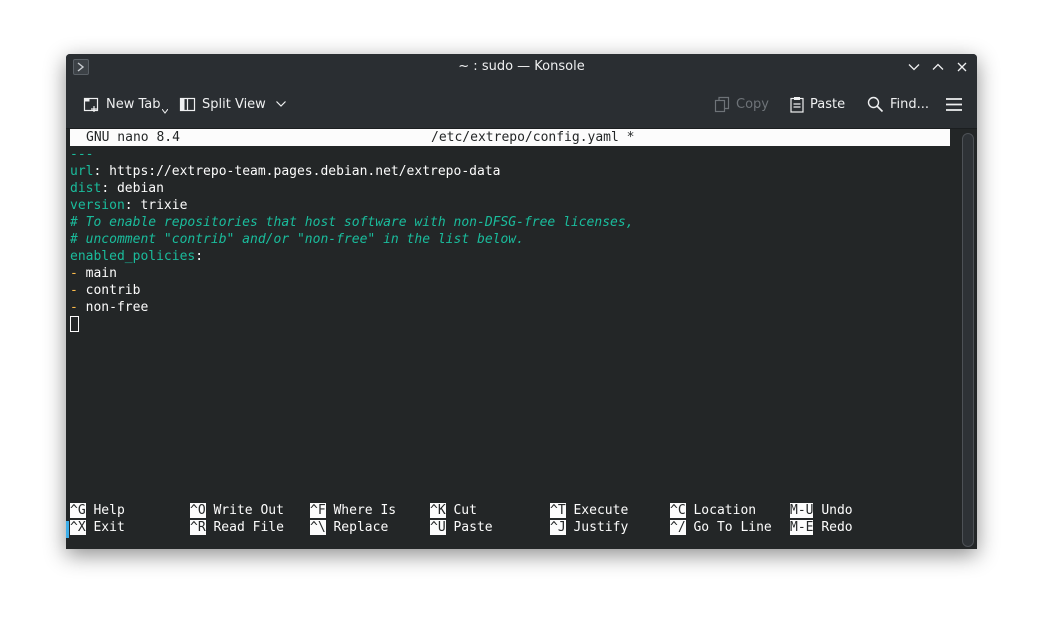 Image resolution: width=1043 pixels, height=627 pixels. Describe the element at coordinates (589, 527) in the screenshot. I see `shortcut-justify: ^J Justify` at that location.